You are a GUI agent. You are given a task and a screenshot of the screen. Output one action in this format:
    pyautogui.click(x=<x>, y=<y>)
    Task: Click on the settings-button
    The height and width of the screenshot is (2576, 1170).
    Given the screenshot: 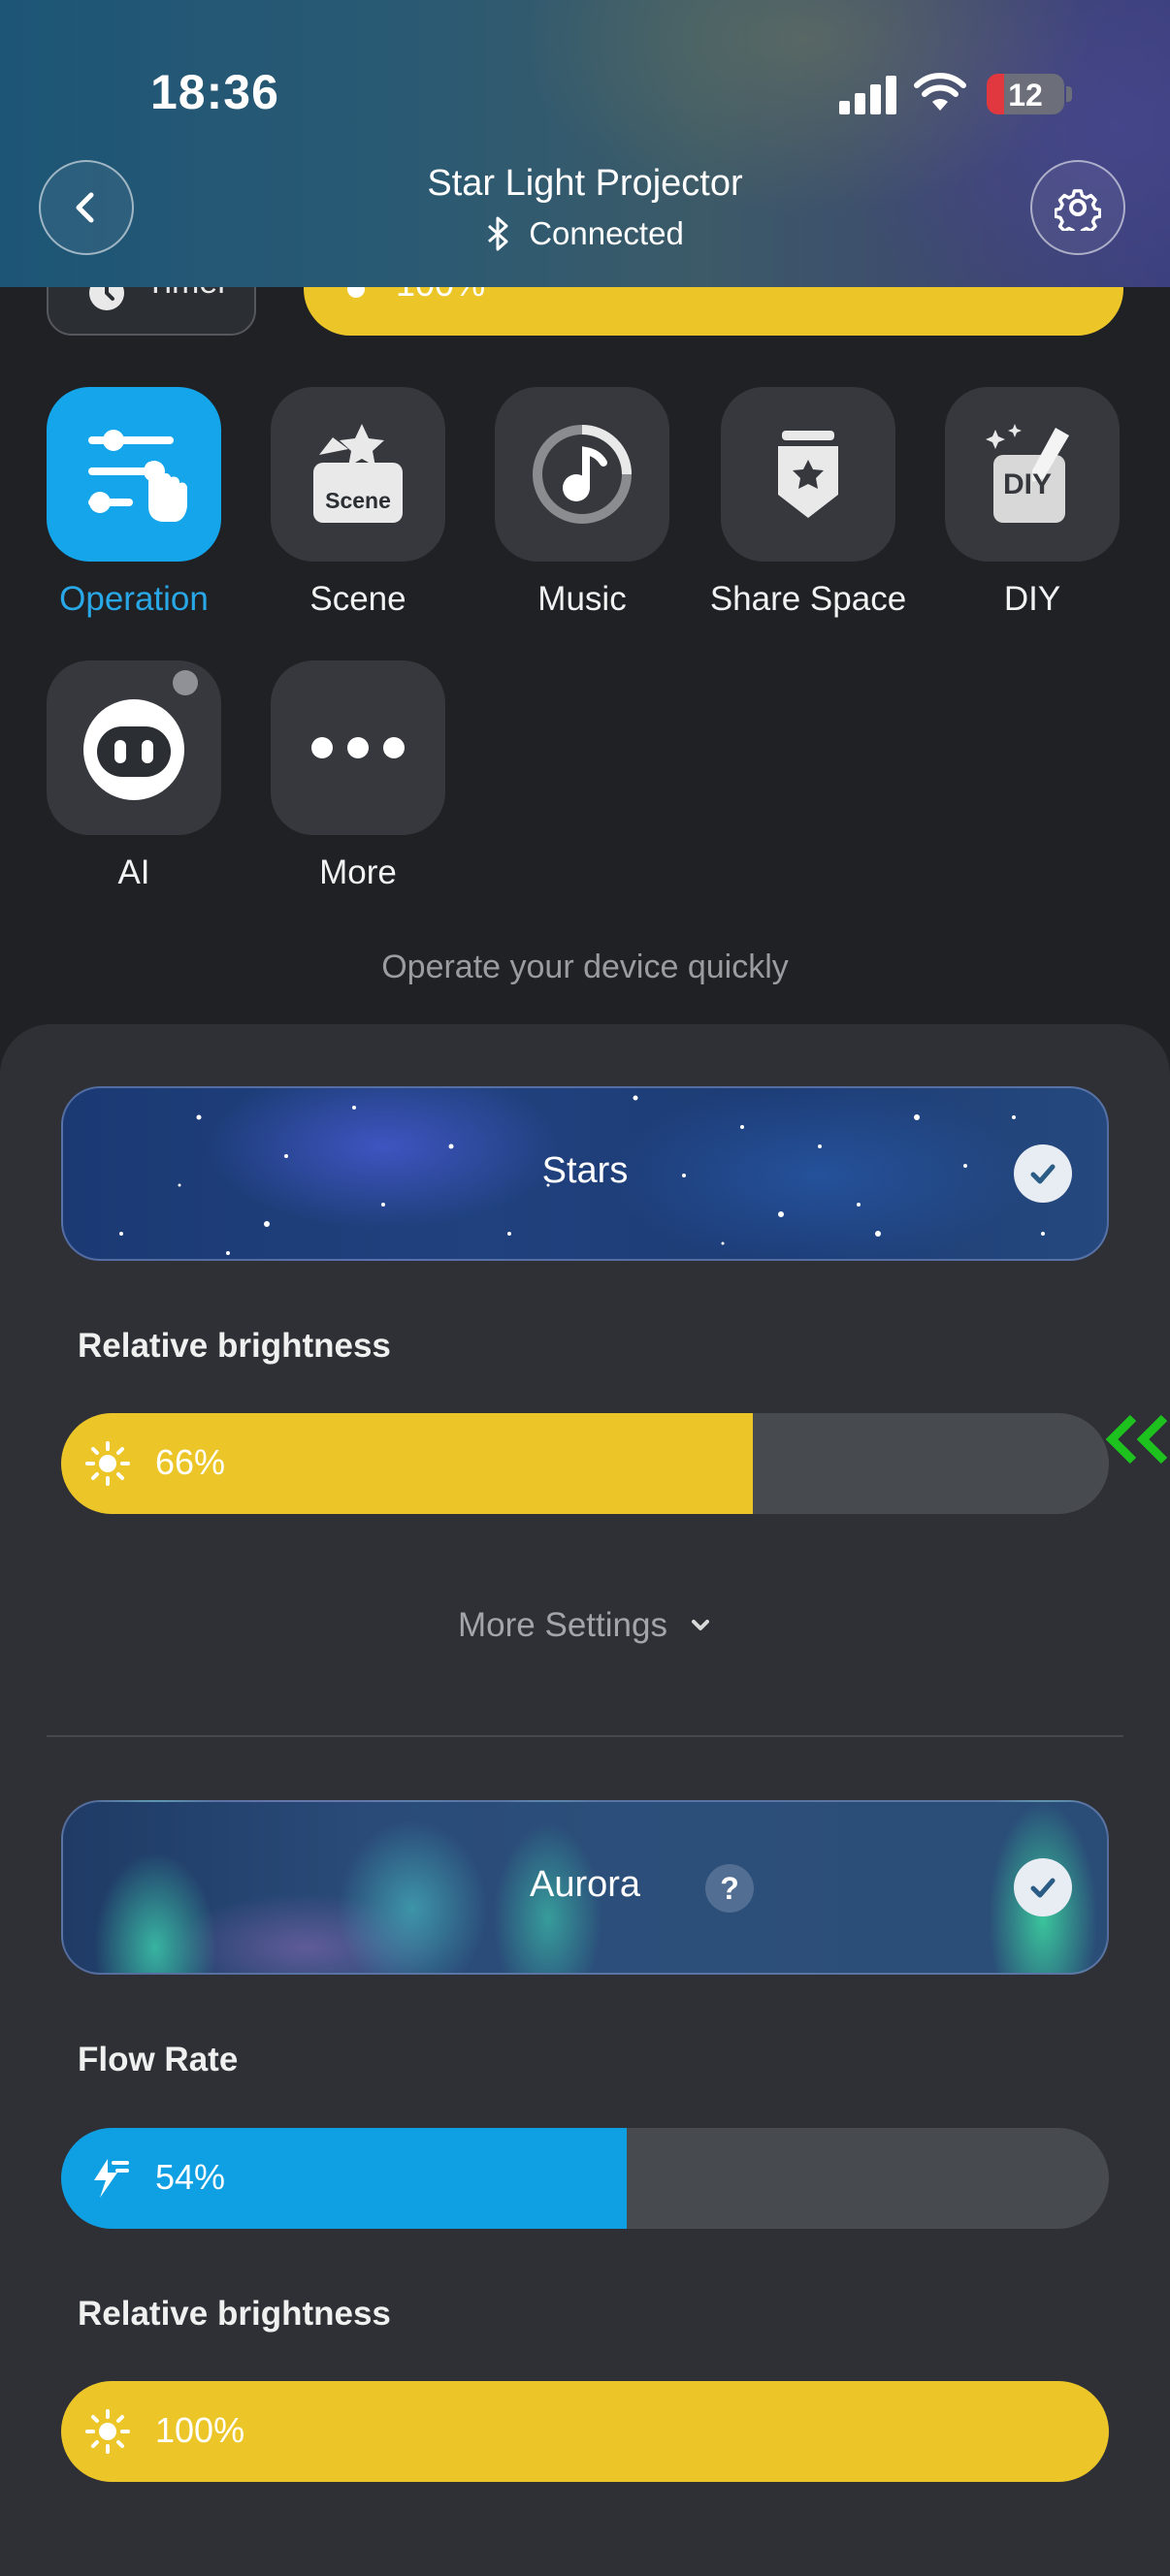 What is the action you would take?
    pyautogui.click(x=1077, y=207)
    